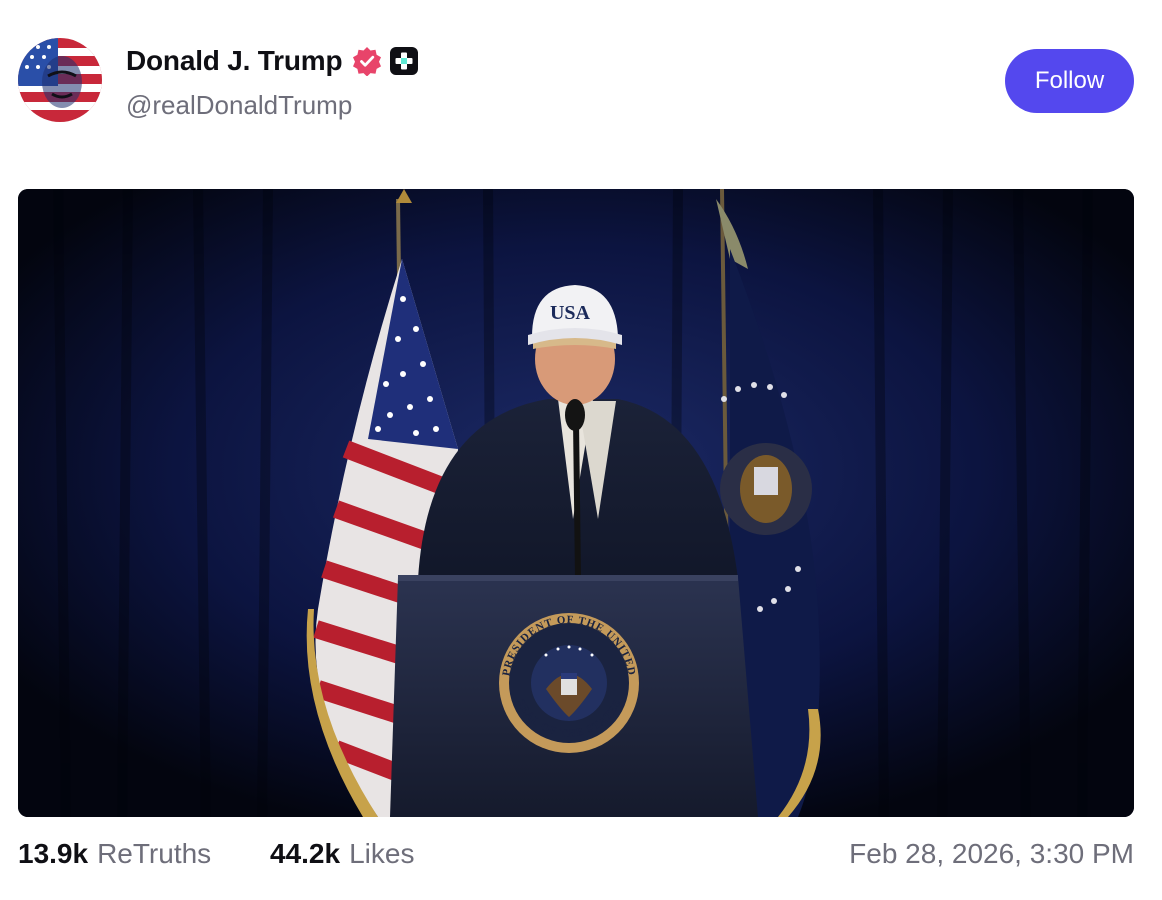 The image size is (1162, 900). What do you see at coordinates (342, 854) in the screenshot?
I see `likes-stat: 44.2k Likes` at bounding box center [342, 854].